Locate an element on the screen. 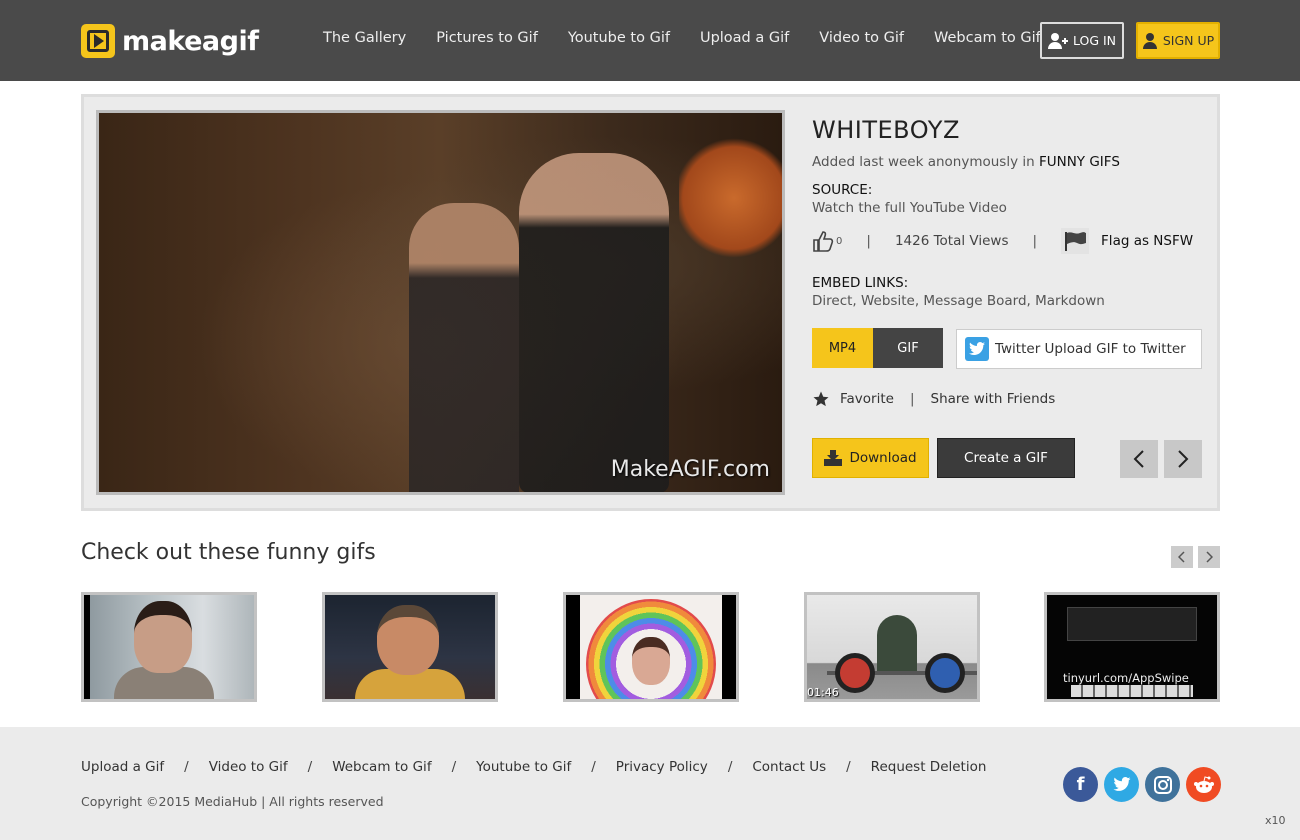  logo-text: makeagif is located at coordinates (190, 41).